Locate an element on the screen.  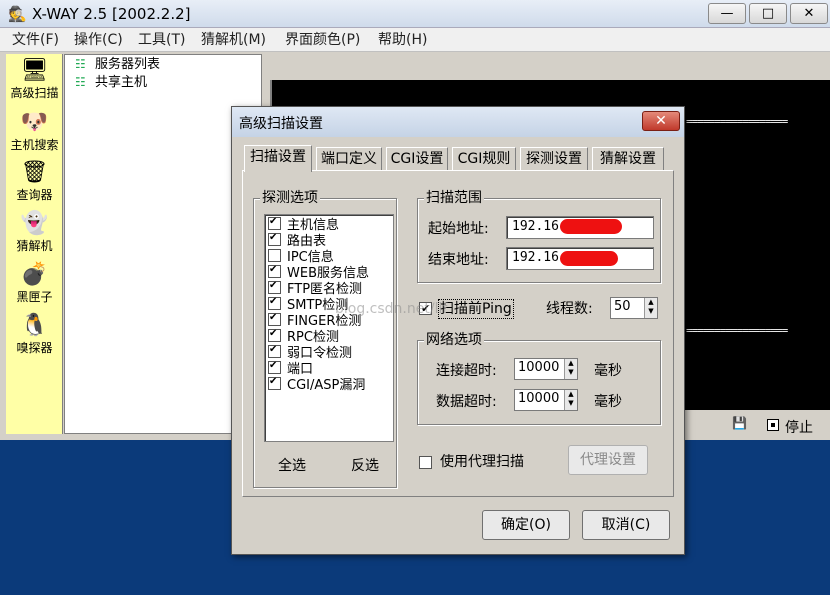
probe-option-label: 主机信息 is located at coordinates (313, 225).